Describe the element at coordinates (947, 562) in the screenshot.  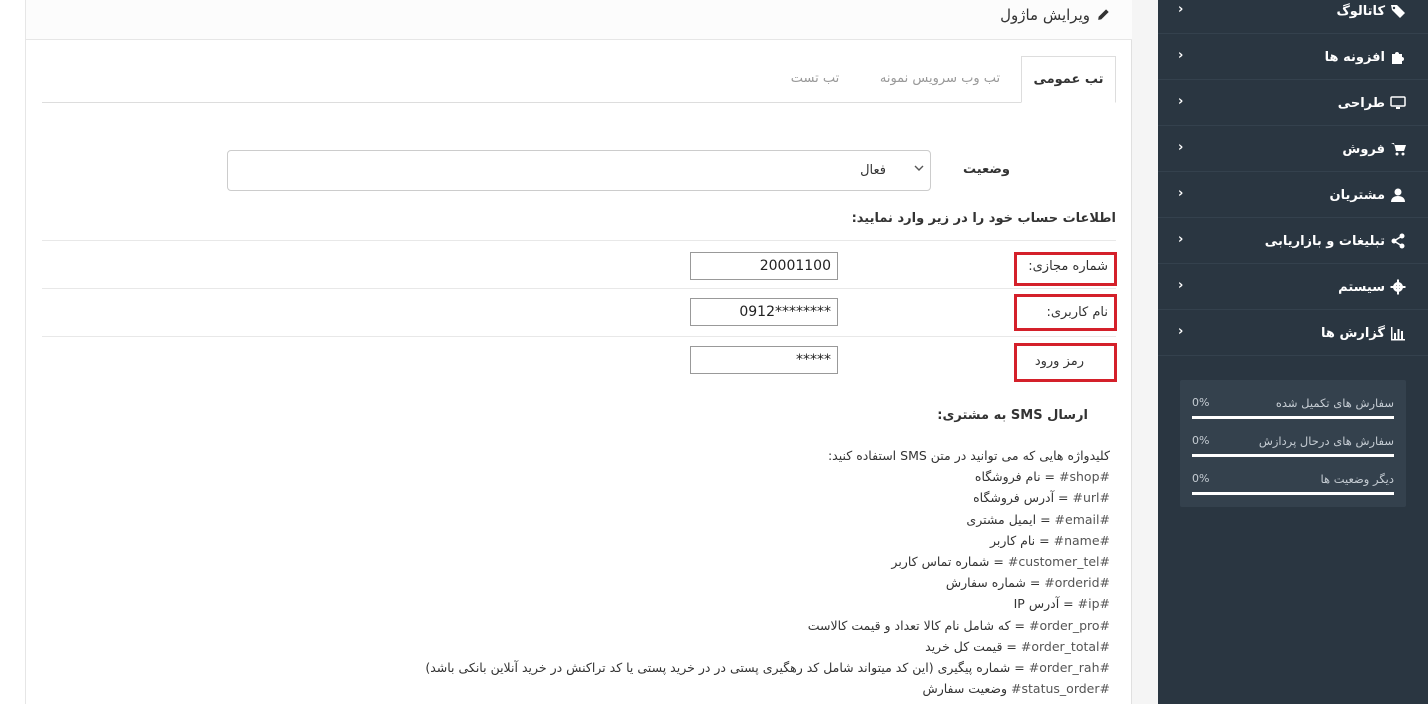
I see `keyword-desc: = شماره تماس کاربر` at that location.